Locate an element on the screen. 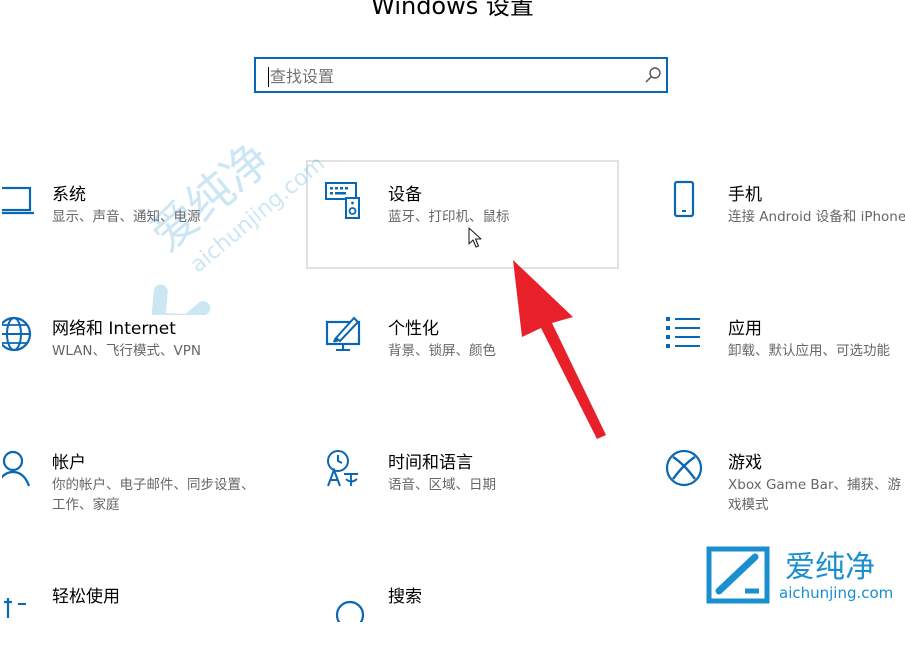 Image resolution: width=905 pixels, height=670 pixels. tile-title: 帐户 is located at coordinates (69, 463).